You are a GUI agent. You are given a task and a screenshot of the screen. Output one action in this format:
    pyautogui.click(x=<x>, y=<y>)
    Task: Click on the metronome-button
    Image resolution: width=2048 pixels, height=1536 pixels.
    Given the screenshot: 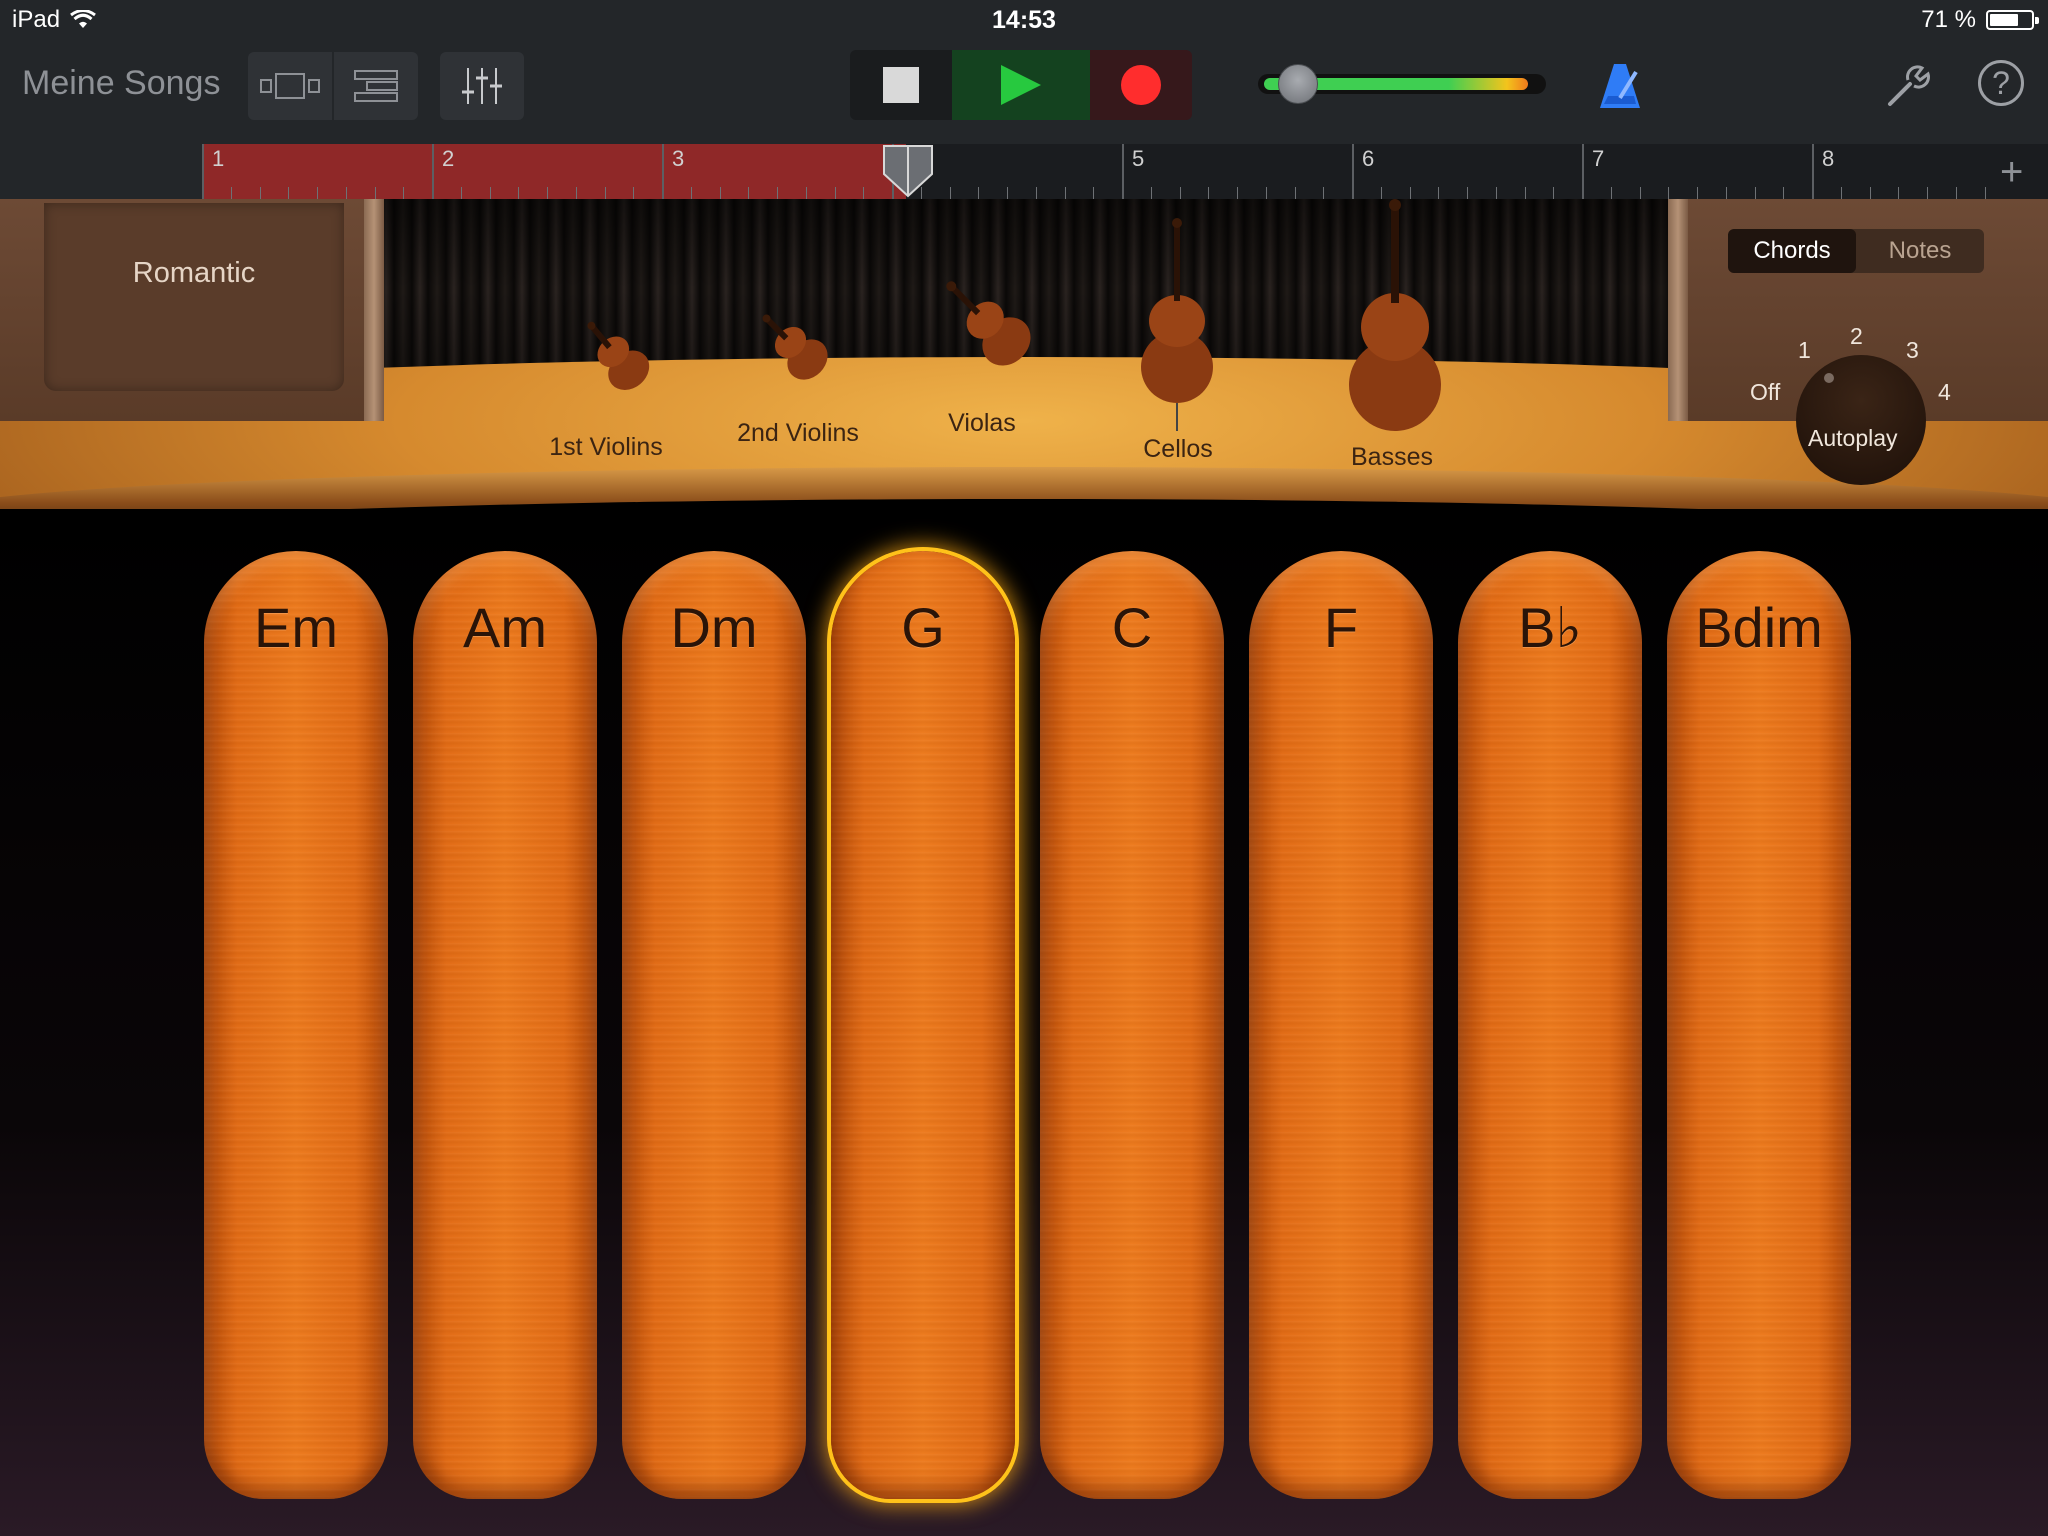 What is the action you would take?
    pyautogui.click(x=1620, y=88)
    